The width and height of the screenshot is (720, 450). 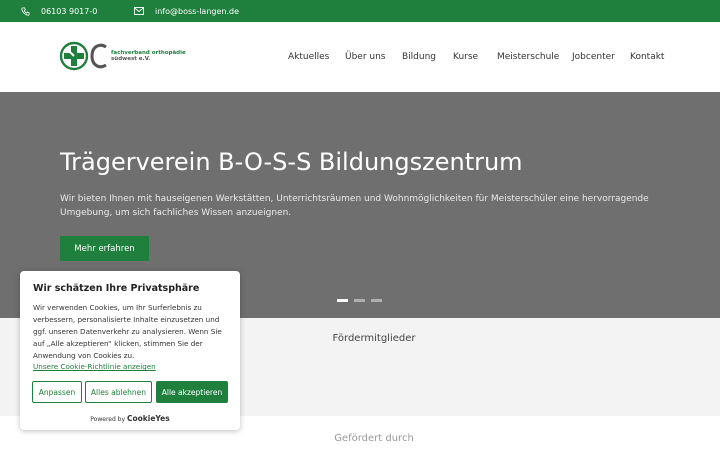 I want to click on email-contact: info@boss-langen.de, so click(x=186, y=11).